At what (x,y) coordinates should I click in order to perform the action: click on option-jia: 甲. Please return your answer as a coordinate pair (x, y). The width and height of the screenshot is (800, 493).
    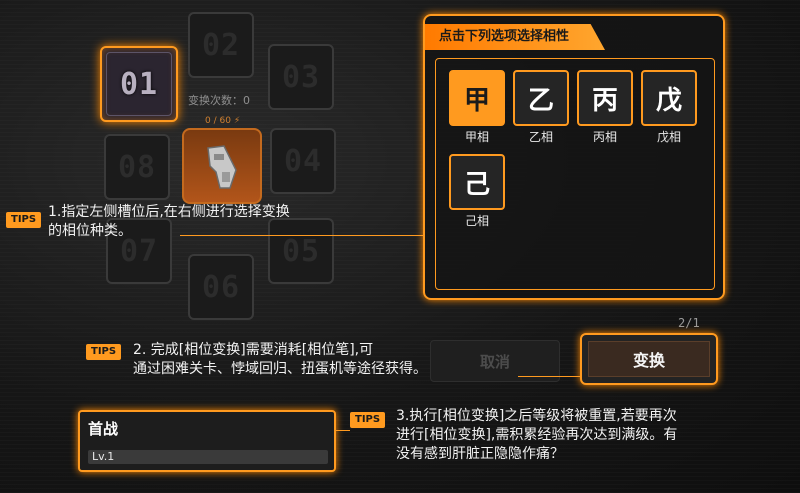
    Looking at the image, I should click on (477, 98).